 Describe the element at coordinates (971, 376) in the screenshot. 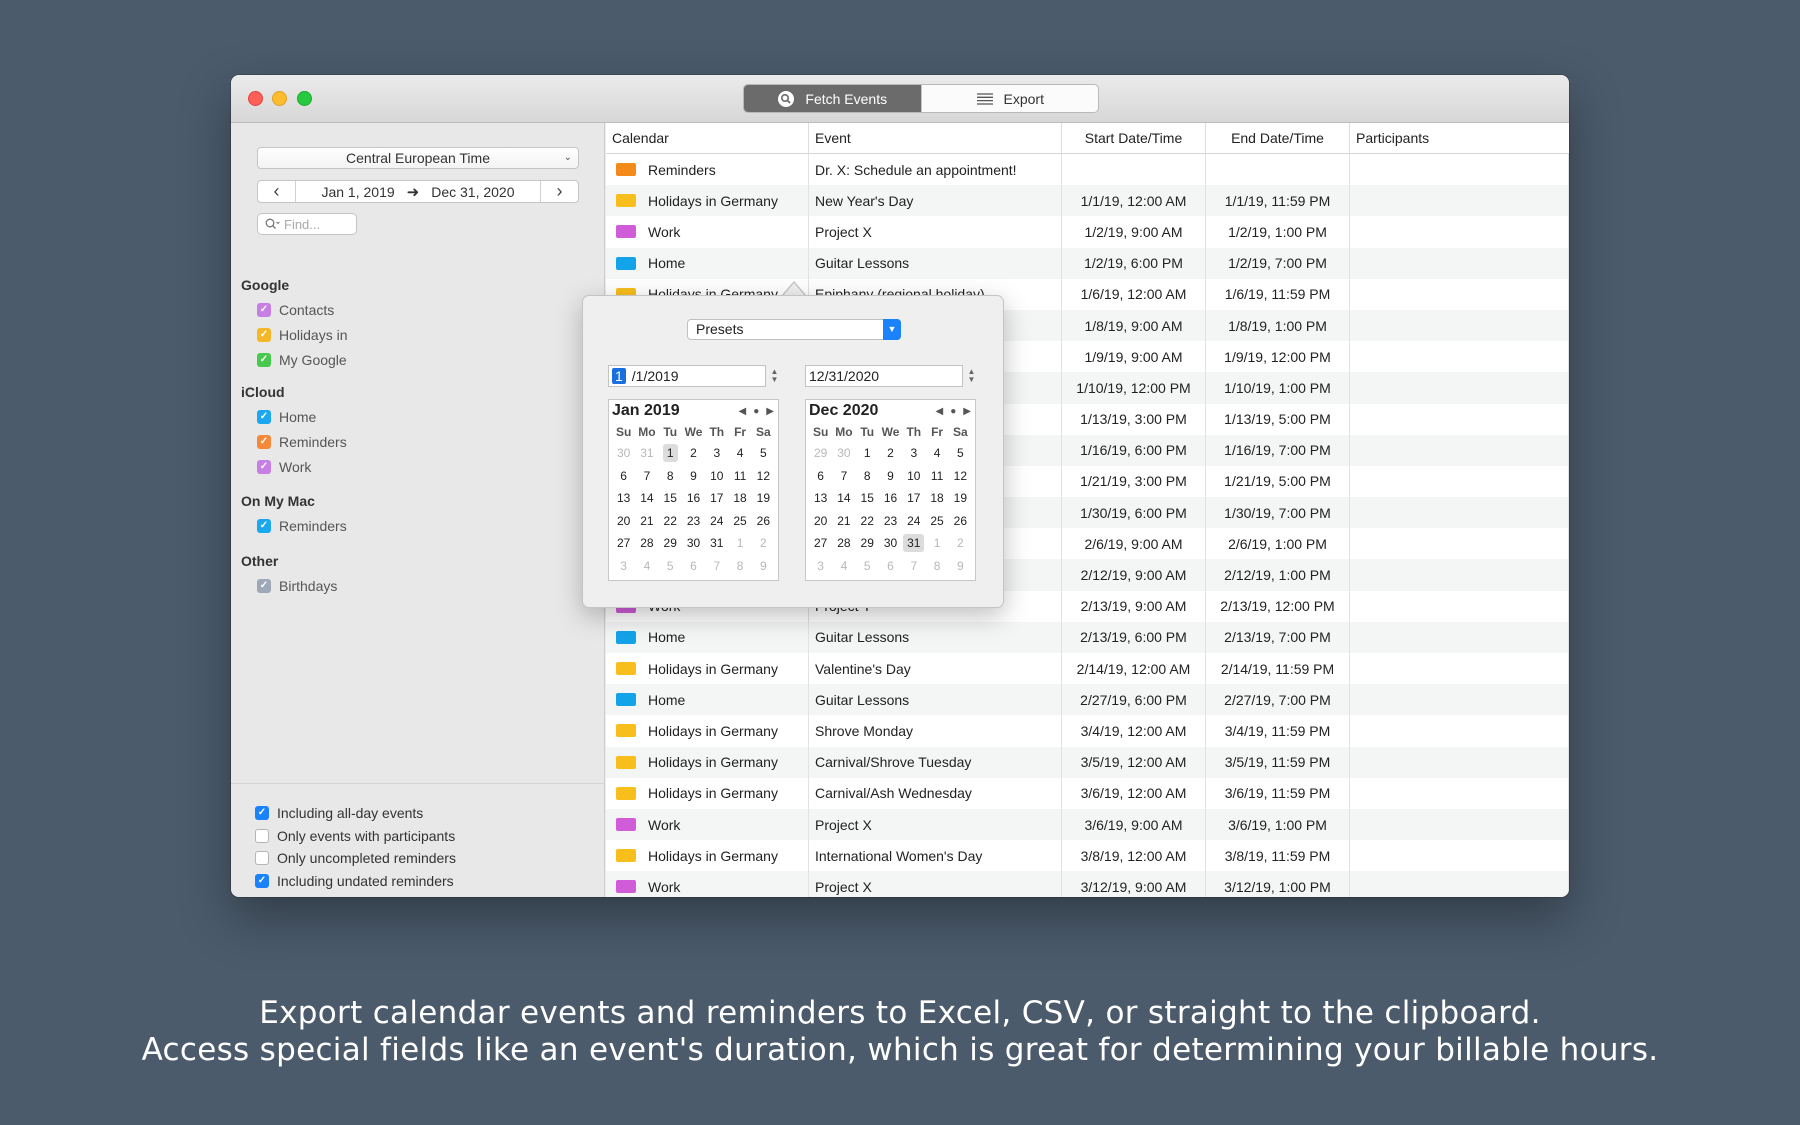

I see `end-date-stepper: ▲ ▼` at that location.